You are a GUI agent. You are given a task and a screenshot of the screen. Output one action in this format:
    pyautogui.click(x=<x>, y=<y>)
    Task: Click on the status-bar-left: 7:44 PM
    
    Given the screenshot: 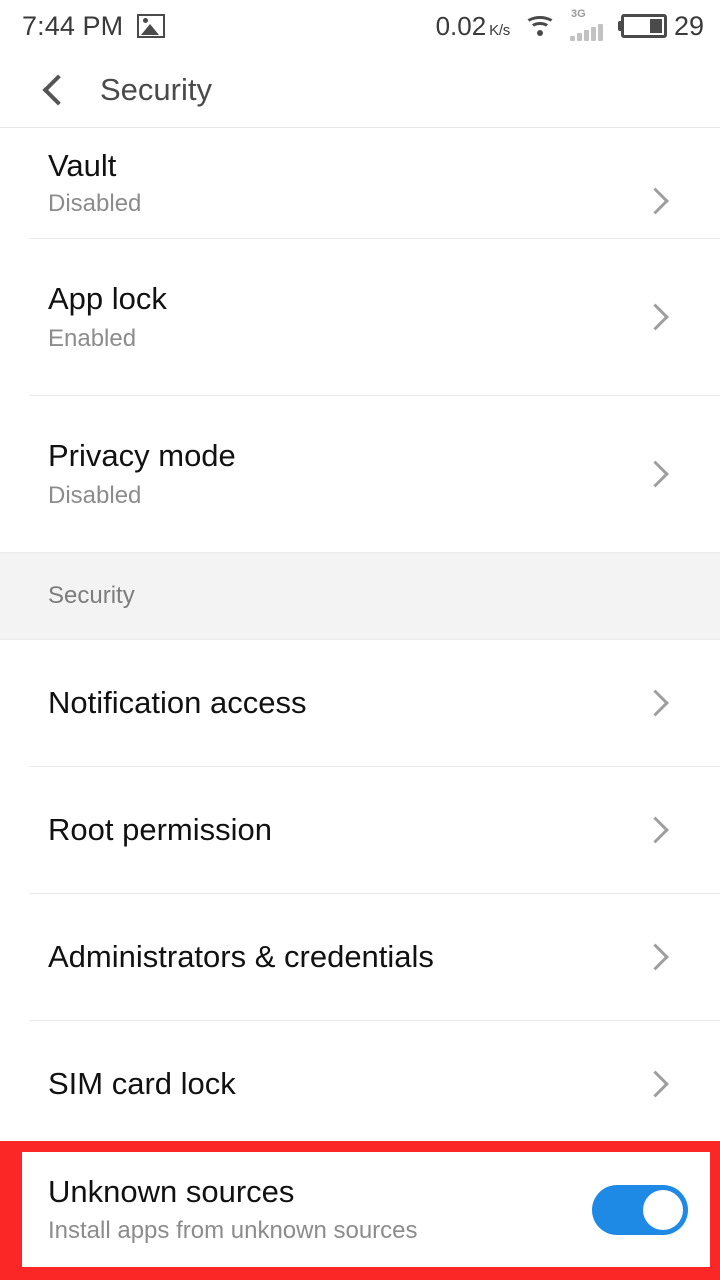 What is the action you would take?
    pyautogui.click(x=94, y=26)
    